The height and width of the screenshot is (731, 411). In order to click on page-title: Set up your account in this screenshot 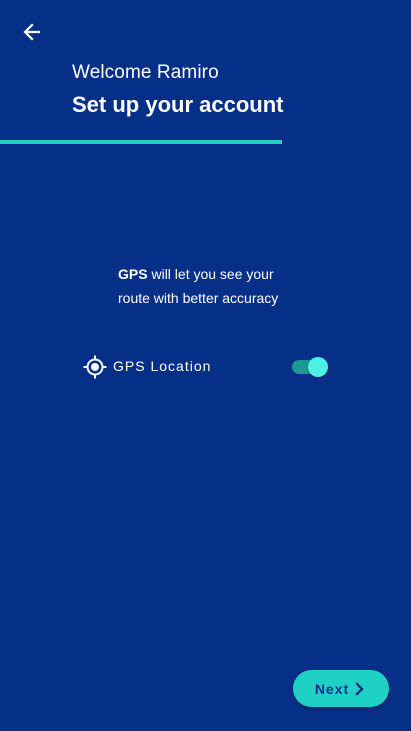, I will do `click(178, 104)`.